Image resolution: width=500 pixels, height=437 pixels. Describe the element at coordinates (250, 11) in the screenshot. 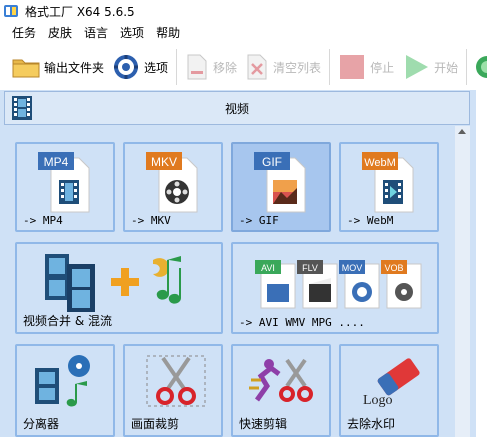

I see `title-bar: 格式工厂 X64 5.6.5` at that location.